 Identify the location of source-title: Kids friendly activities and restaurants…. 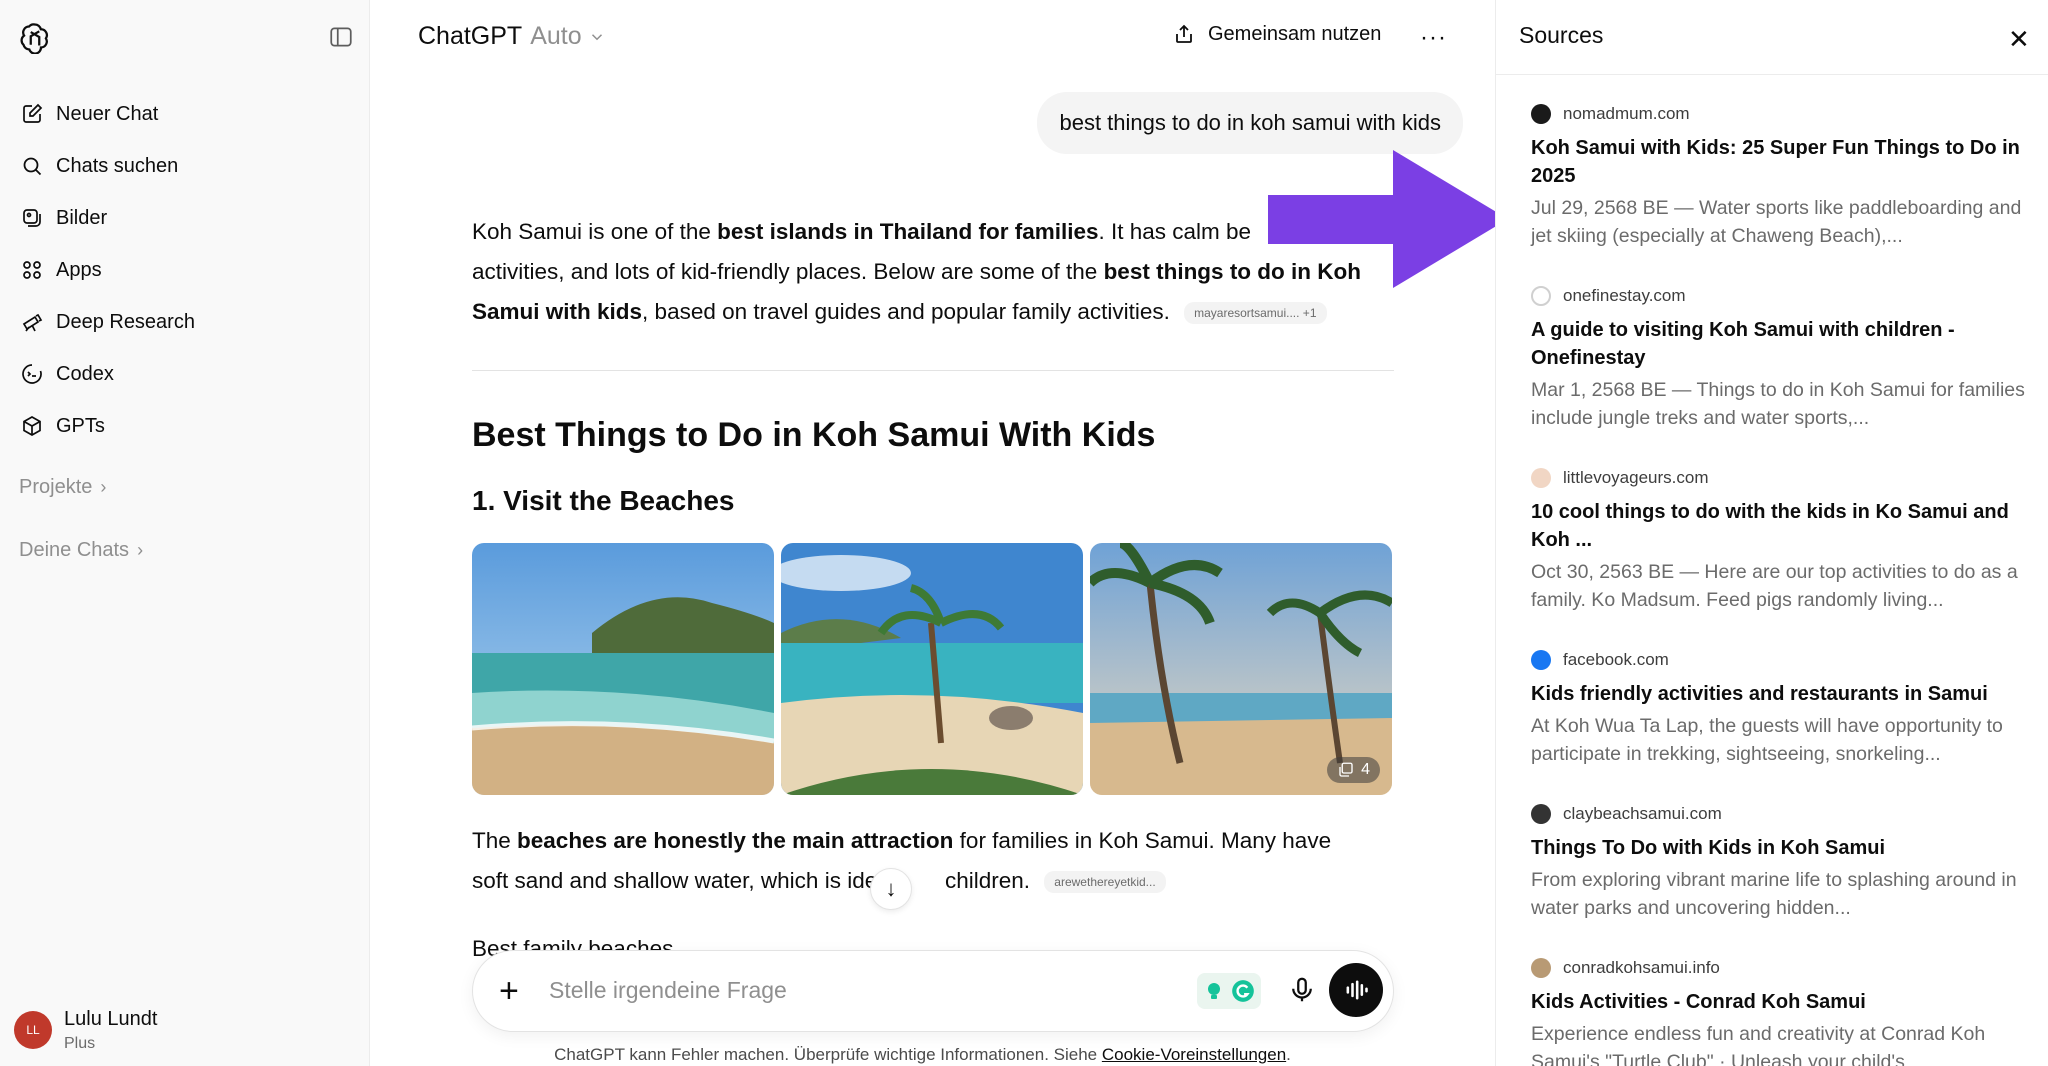
(1781, 694).